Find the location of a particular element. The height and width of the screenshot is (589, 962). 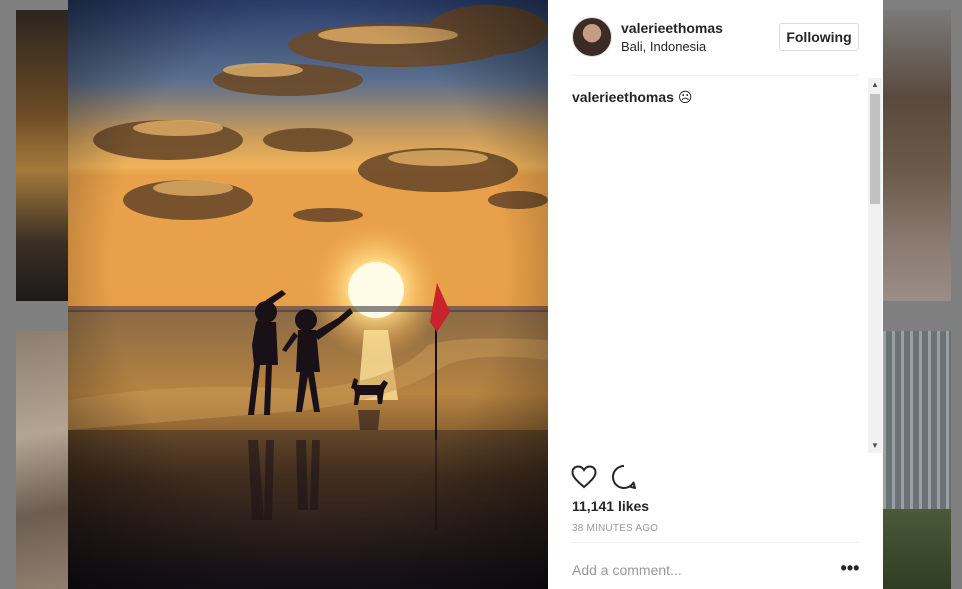

post-actions is located at coordinates (604, 477).